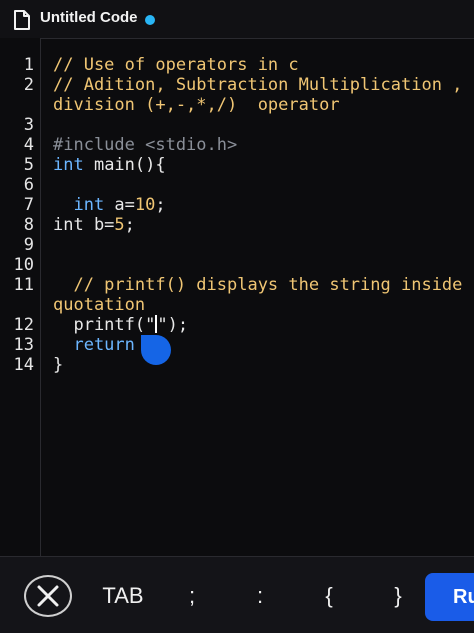 This screenshot has width=474, height=633. I want to click on code-line: }, so click(58, 365).